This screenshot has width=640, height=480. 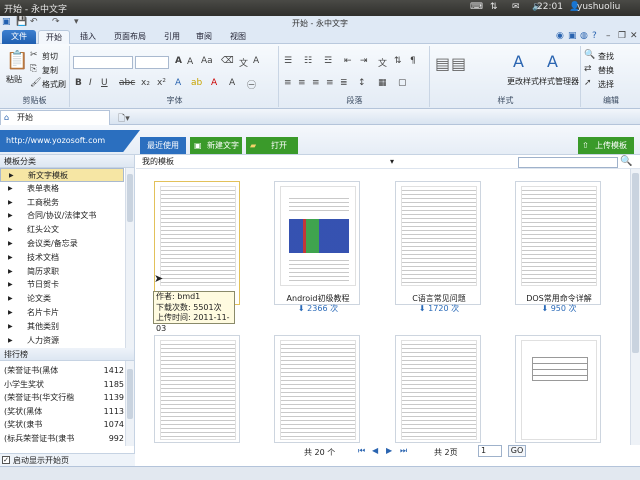 I want to click on chinese-layout-icon: 文, so click(x=382, y=62).